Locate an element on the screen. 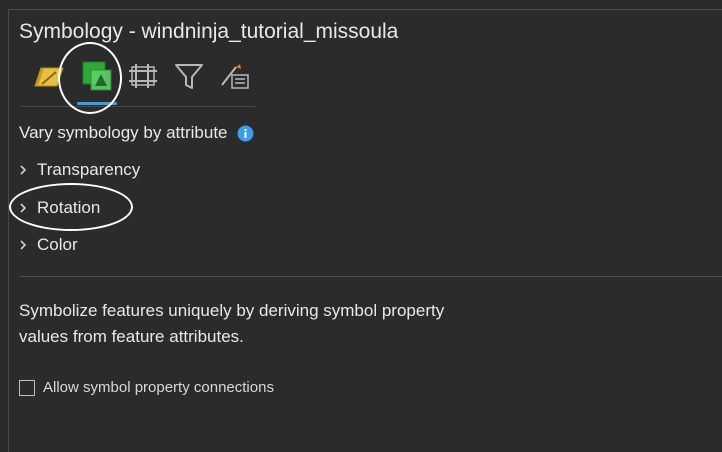 This screenshot has height=452, width=722. expander-transparency: Transparency is located at coordinates (79, 170).